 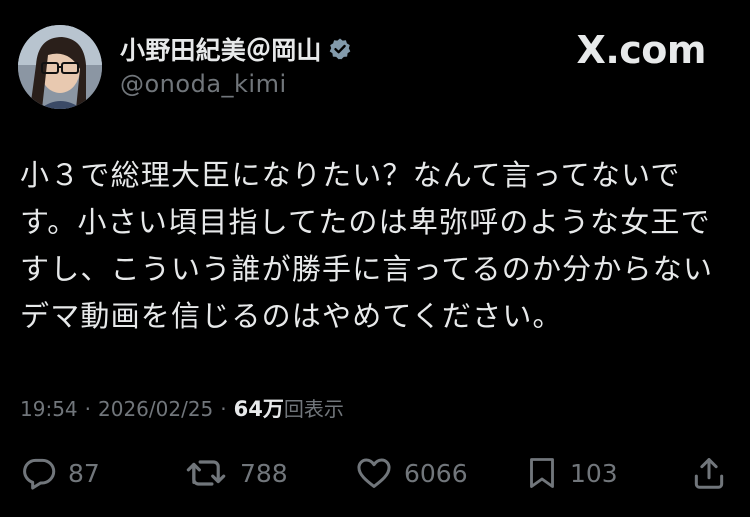 What do you see at coordinates (291, 316) in the screenshot?
I see `tweet-text-line: デマ動画を信じるのはやめてください。` at bounding box center [291, 316].